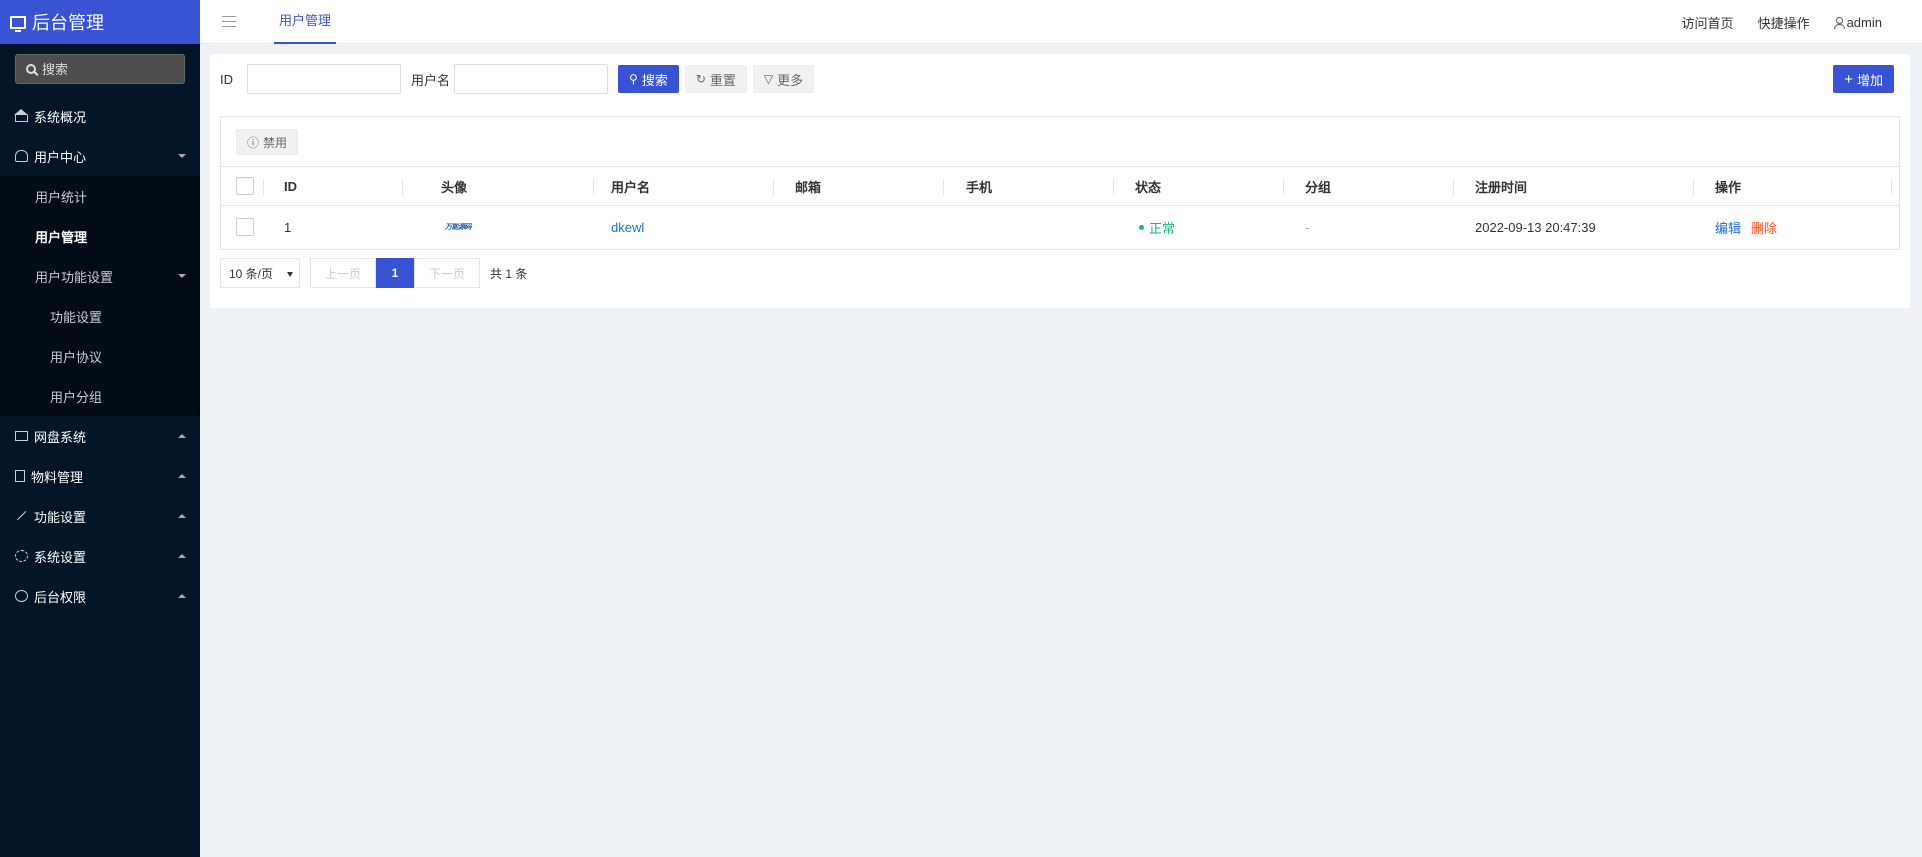  I want to click on sidebar-item-label: 功能设置, so click(76, 317).